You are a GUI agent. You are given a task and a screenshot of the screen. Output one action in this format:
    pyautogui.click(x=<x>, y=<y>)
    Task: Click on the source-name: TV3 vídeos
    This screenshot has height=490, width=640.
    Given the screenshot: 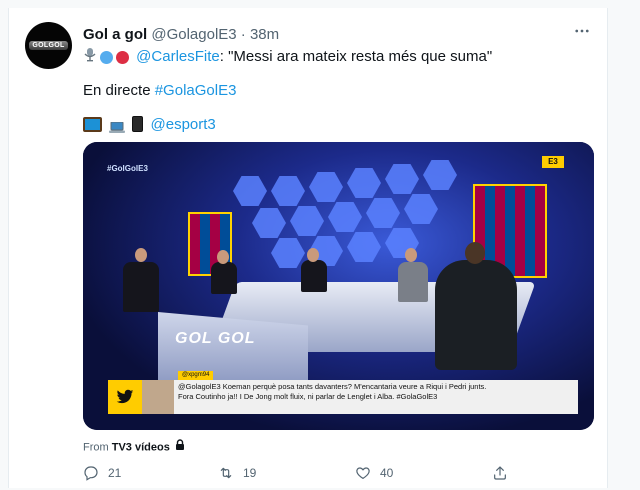 What is the action you would take?
    pyautogui.click(x=141, y=447)
    